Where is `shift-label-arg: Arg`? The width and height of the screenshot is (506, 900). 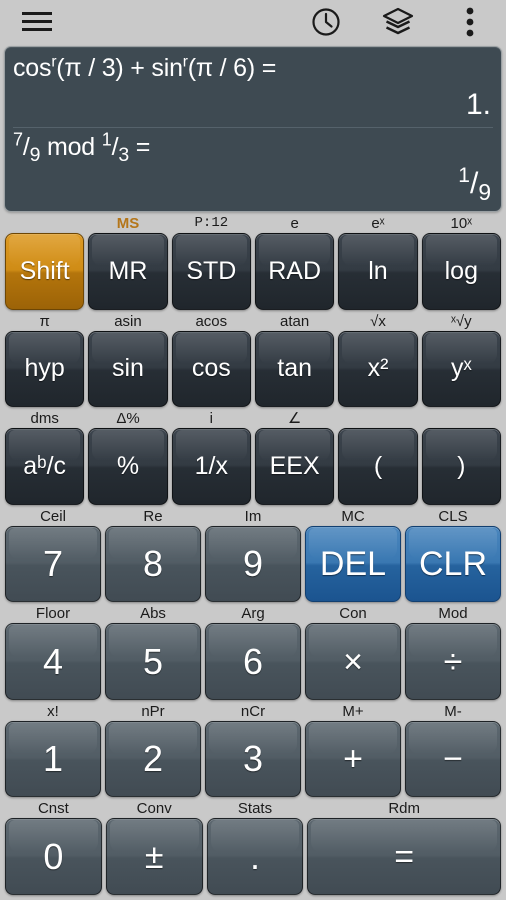
shift-label-arg: Arg is located at coordinates (253, 614).